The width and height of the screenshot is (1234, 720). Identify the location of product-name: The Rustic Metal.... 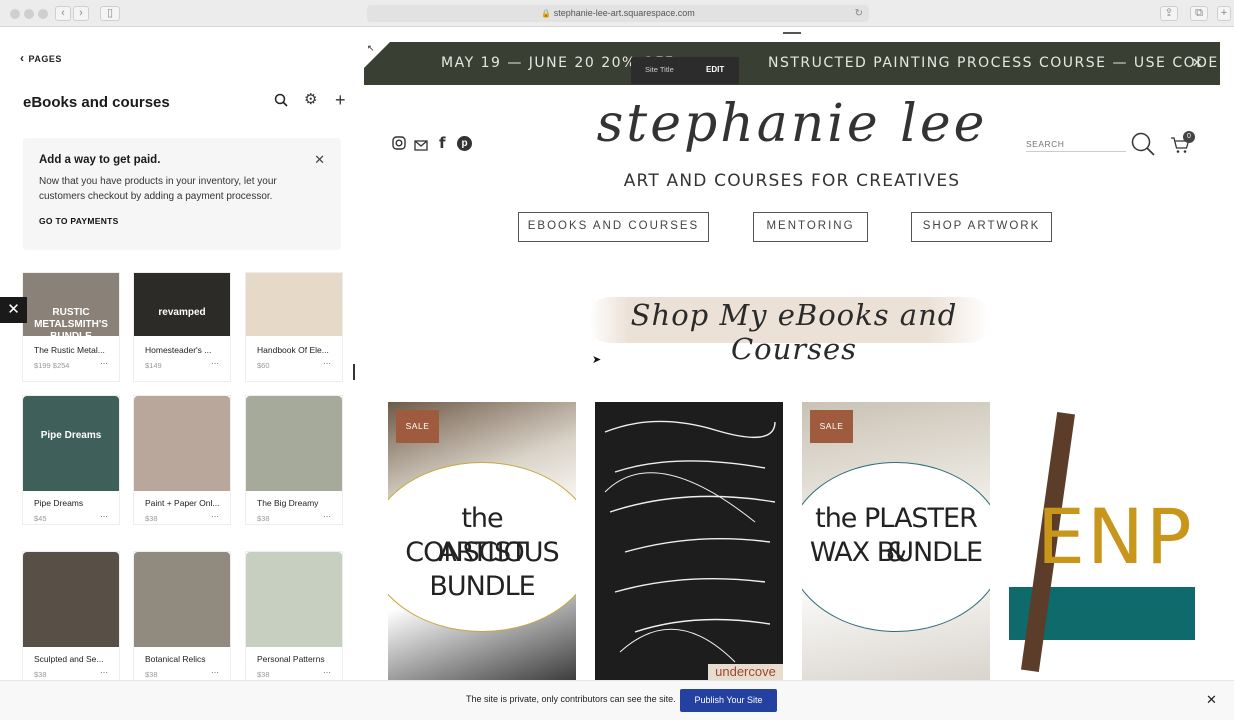
(69, 350).